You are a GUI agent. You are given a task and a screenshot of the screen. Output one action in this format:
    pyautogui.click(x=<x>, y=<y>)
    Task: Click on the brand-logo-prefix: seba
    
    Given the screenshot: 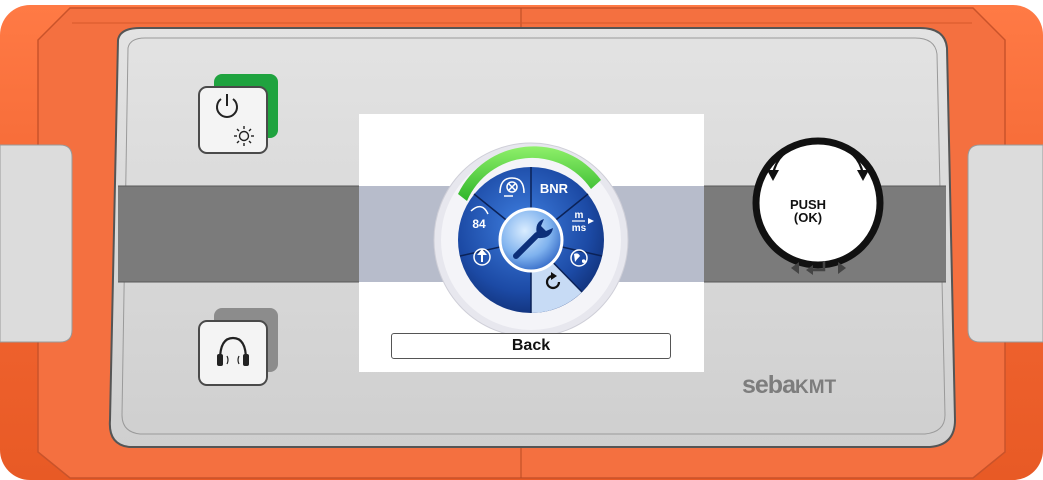 What is the action you would take?
    pyautogui.click(x=769, y=385)
    